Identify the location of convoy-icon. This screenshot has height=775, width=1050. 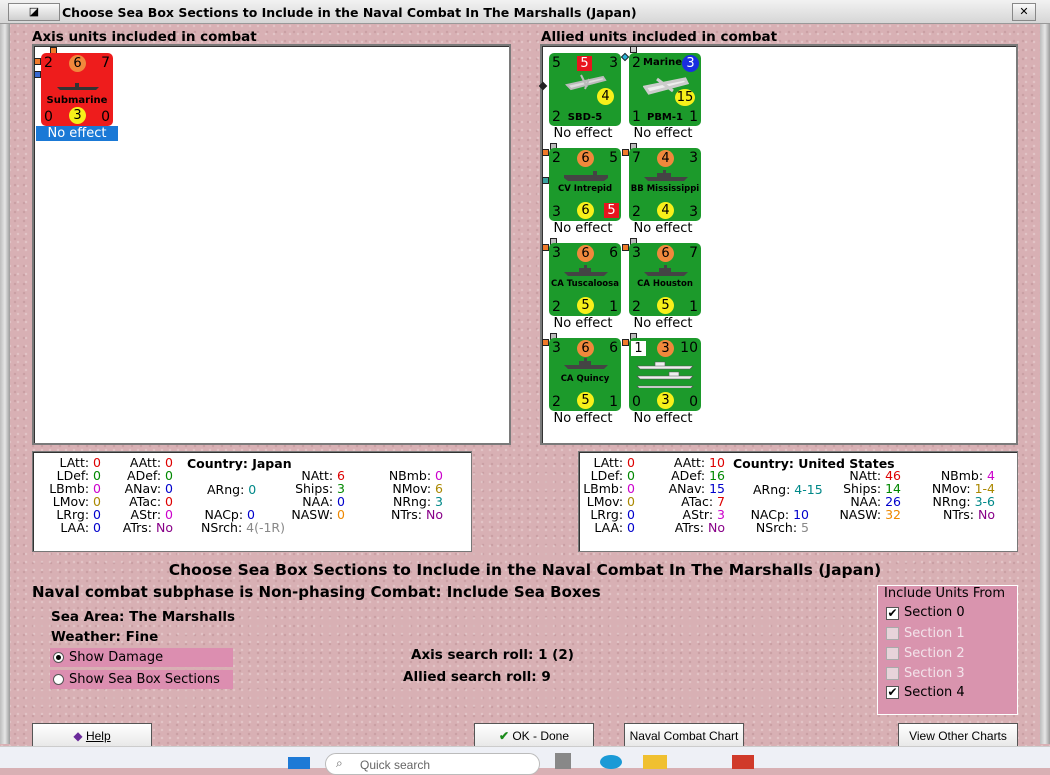
(665, 374).